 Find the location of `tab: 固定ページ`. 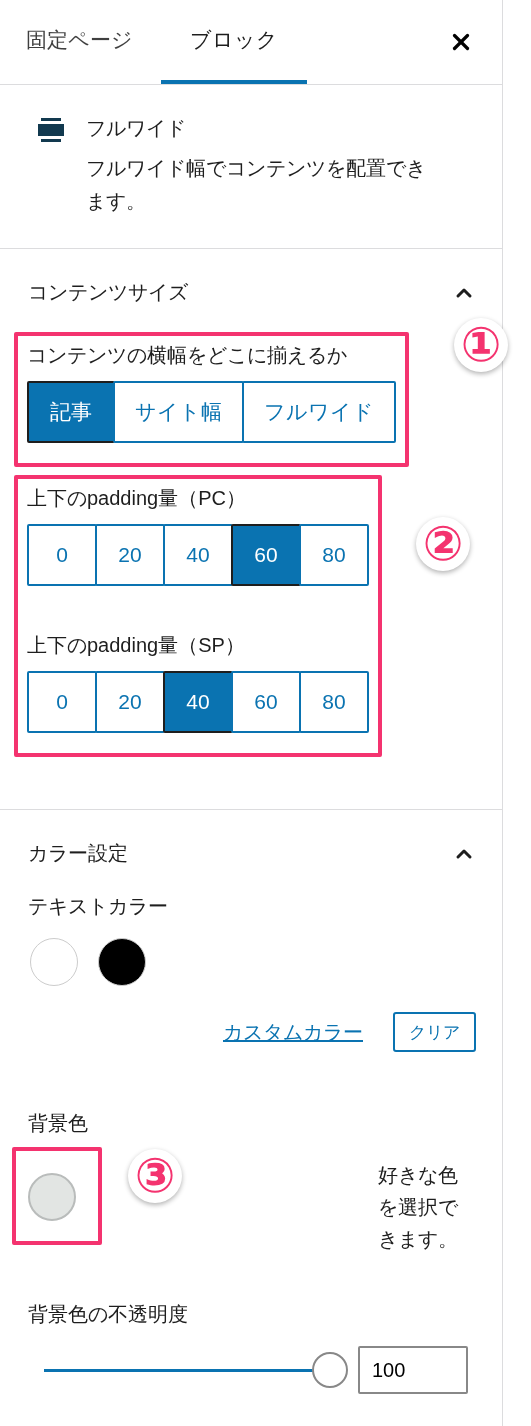

tab: 固定ページ is located at coordinates (79, 42).